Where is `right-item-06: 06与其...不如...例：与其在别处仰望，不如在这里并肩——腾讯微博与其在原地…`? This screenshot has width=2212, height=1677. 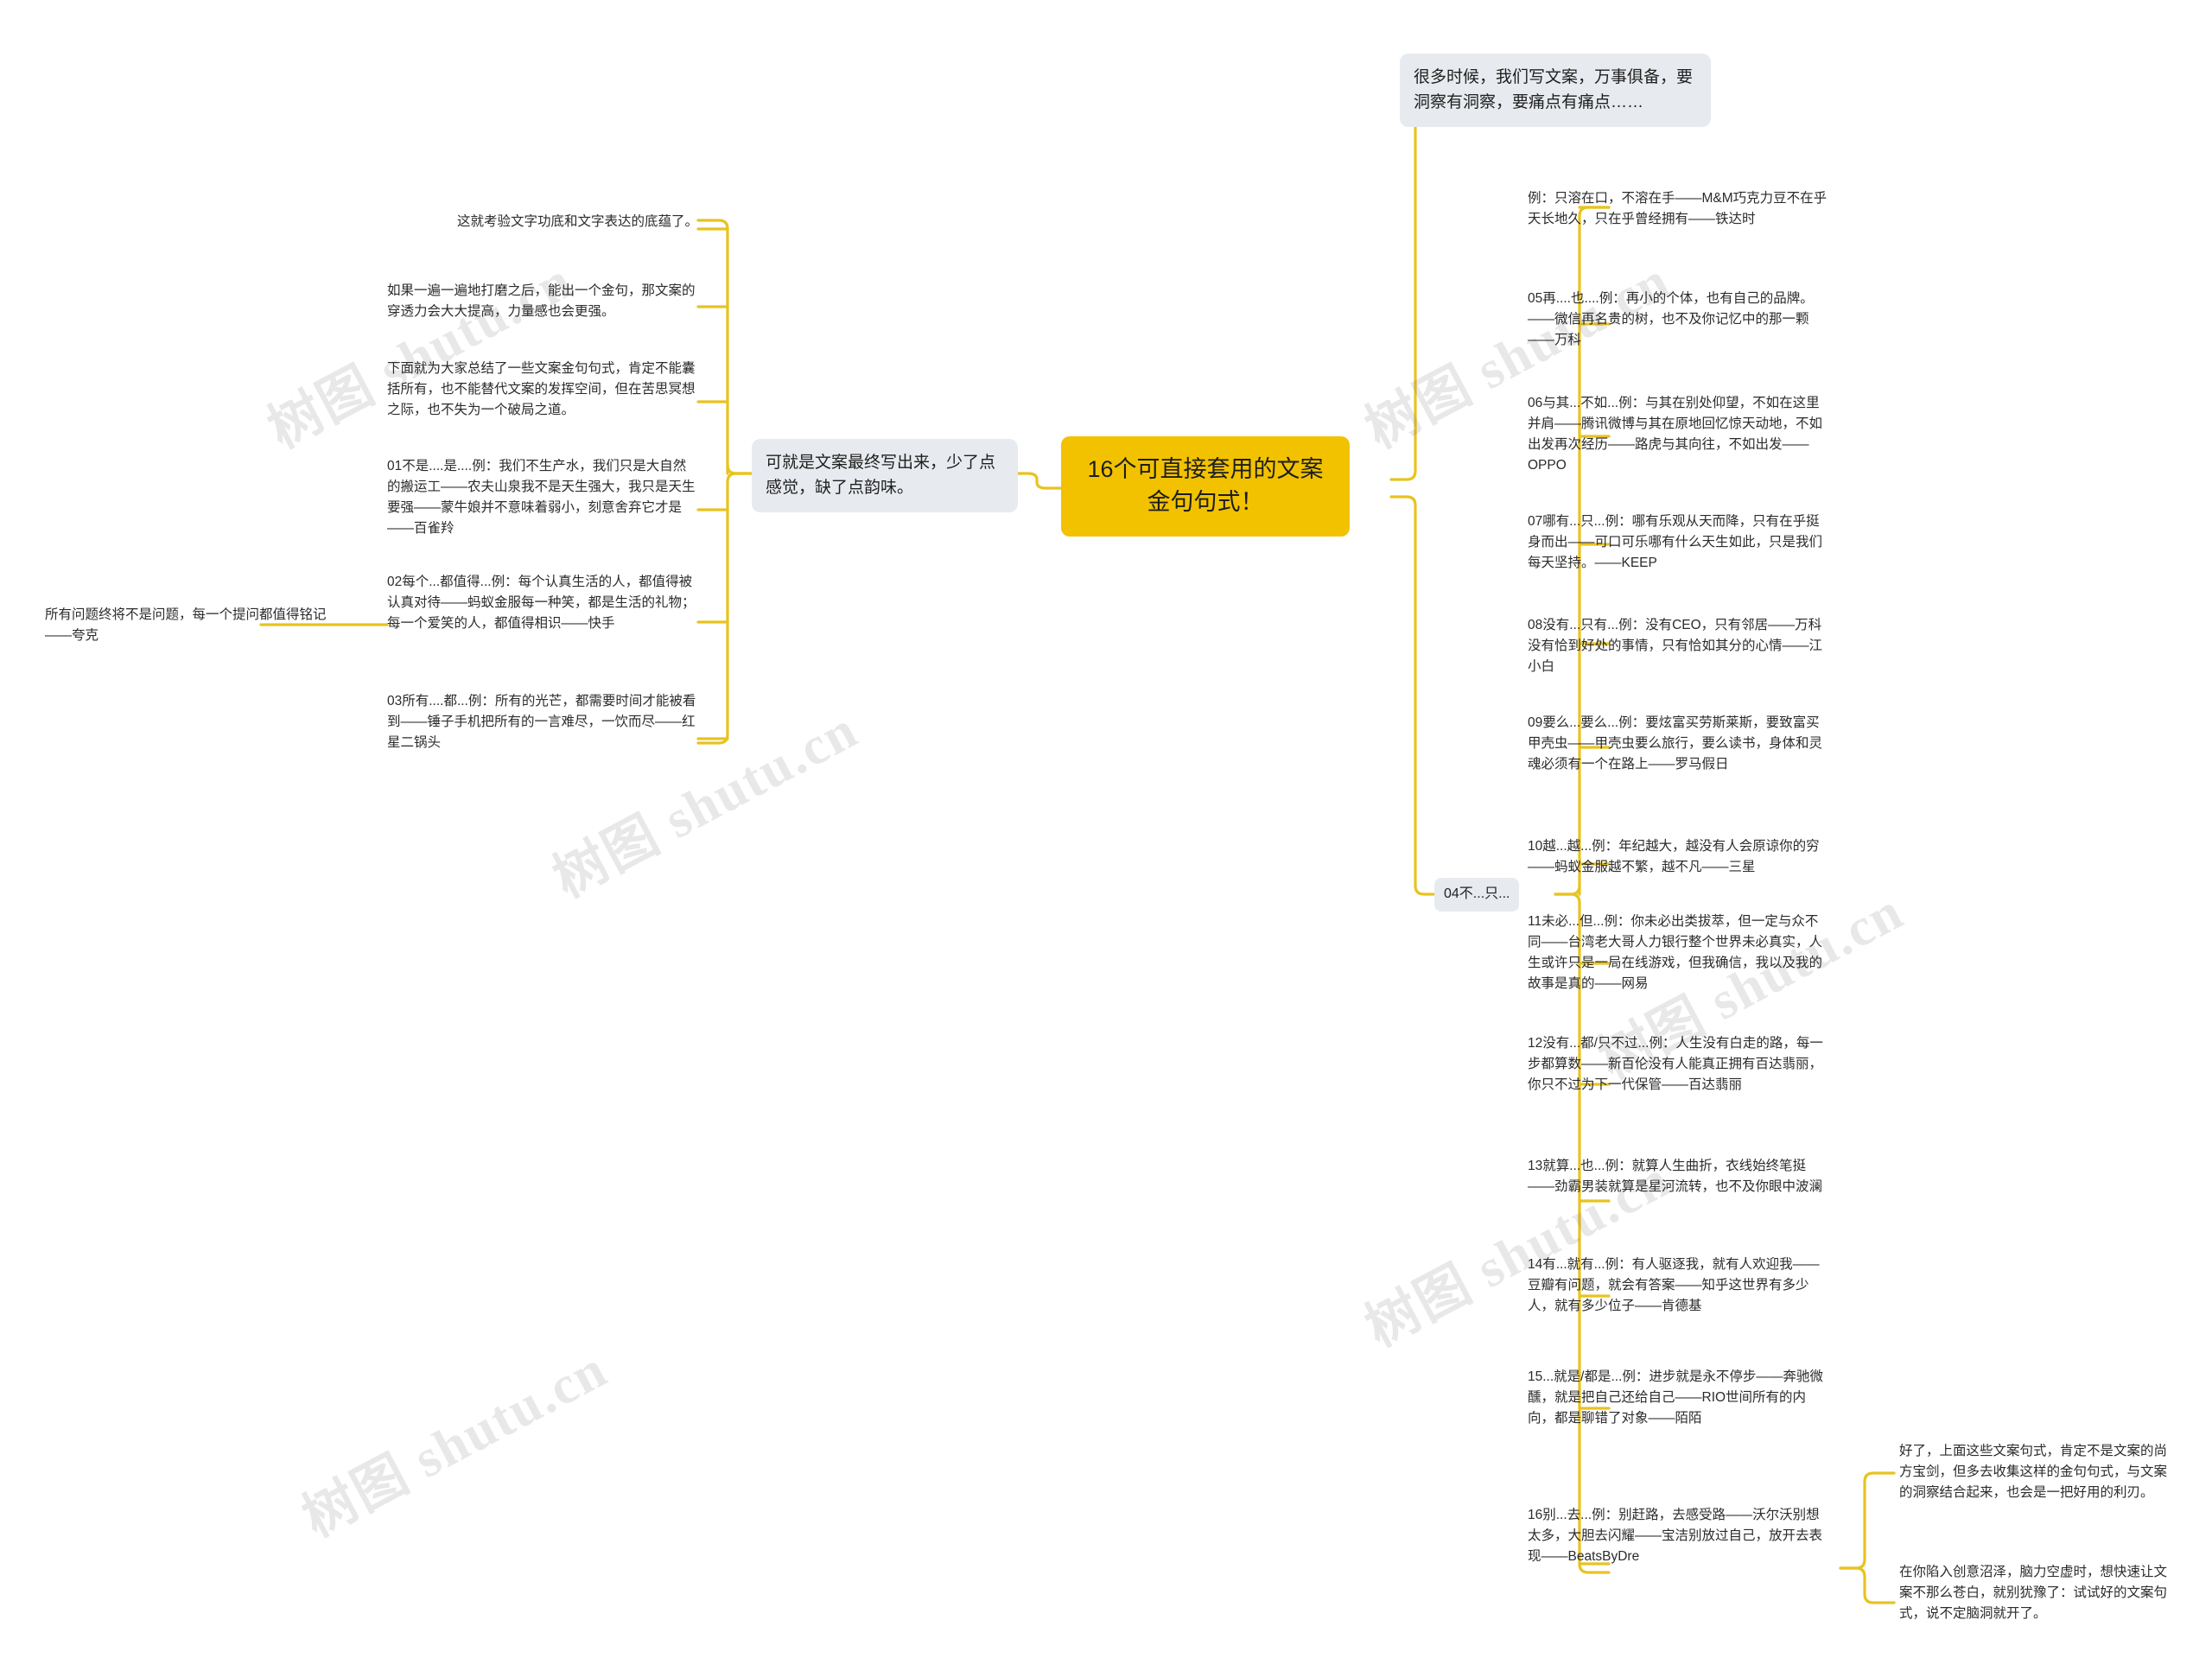 right-item-06: 06与其...不如...例：与其在别处仰望，不如在这里并肩——腾讯微博与其在原地… is located at coordinates (1679, 434).